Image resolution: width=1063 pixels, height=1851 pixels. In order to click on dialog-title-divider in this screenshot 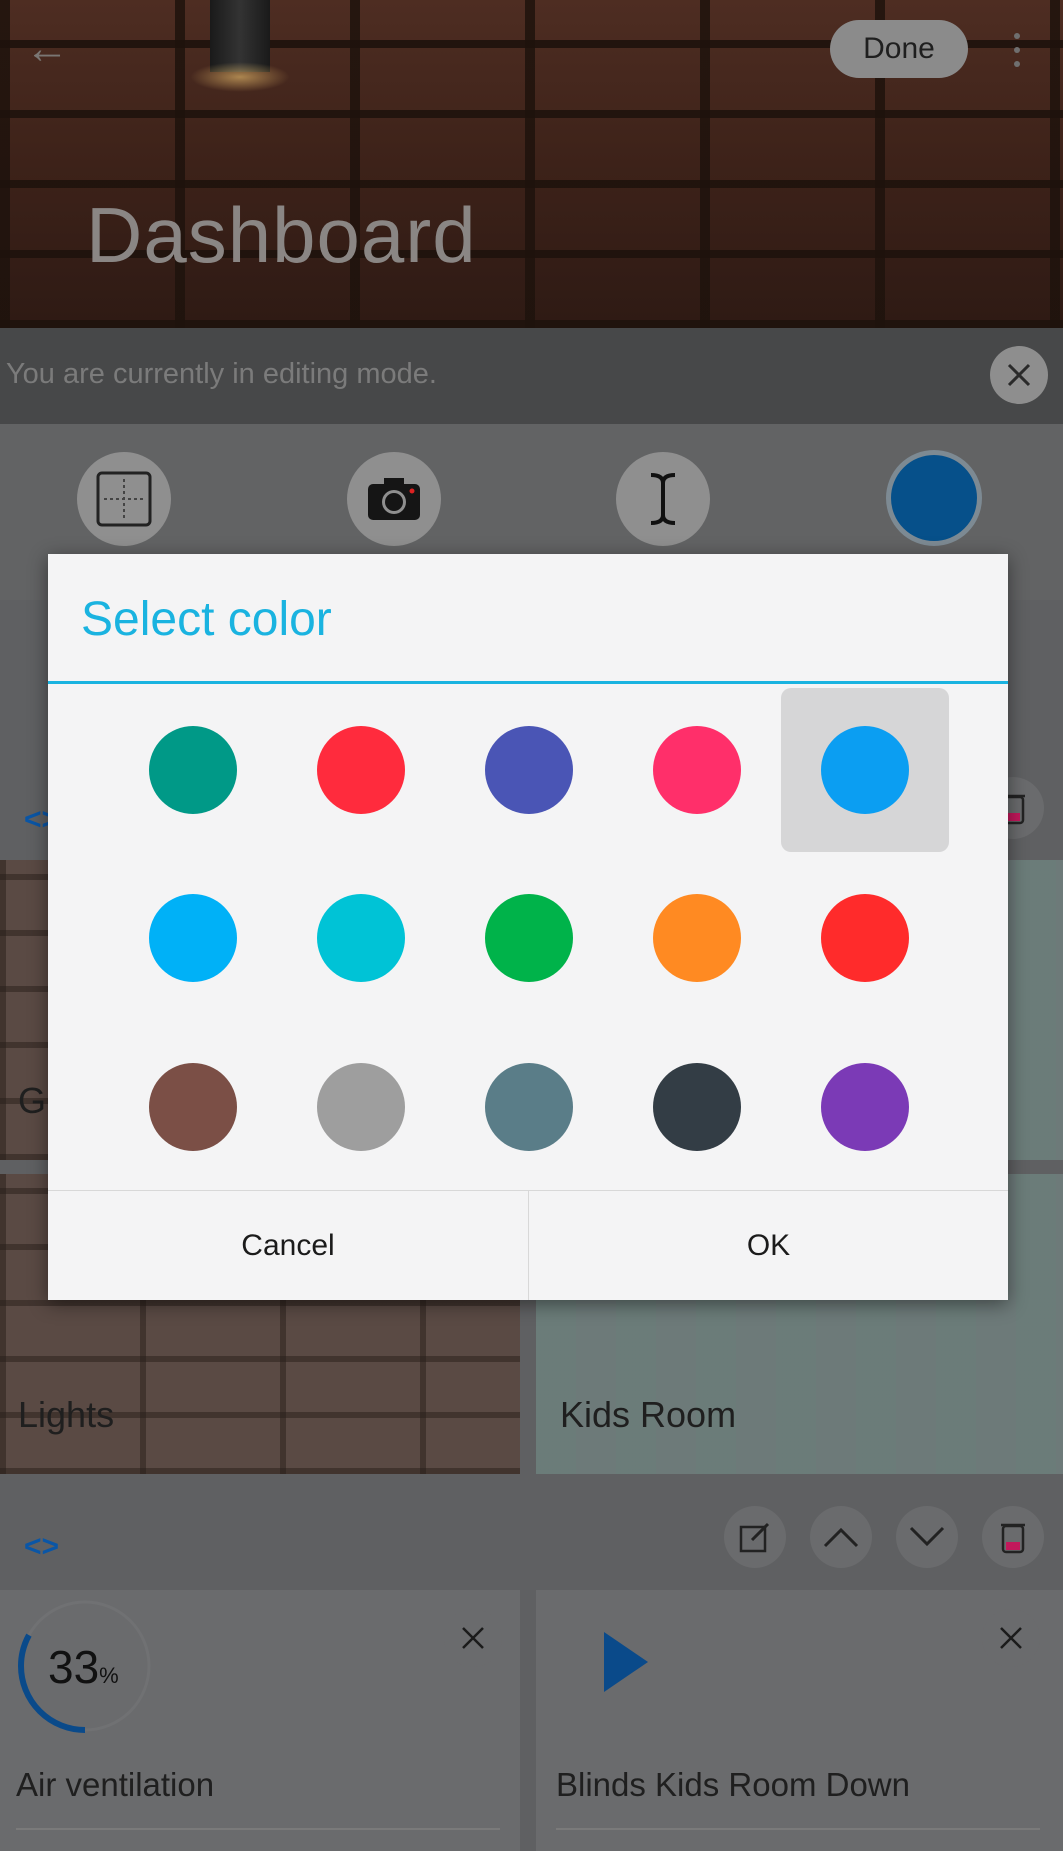, I will do `click(528, 682)`.